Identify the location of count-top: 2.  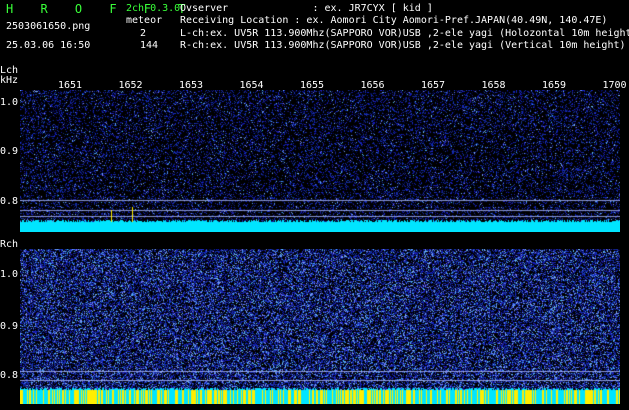
(143, 33).